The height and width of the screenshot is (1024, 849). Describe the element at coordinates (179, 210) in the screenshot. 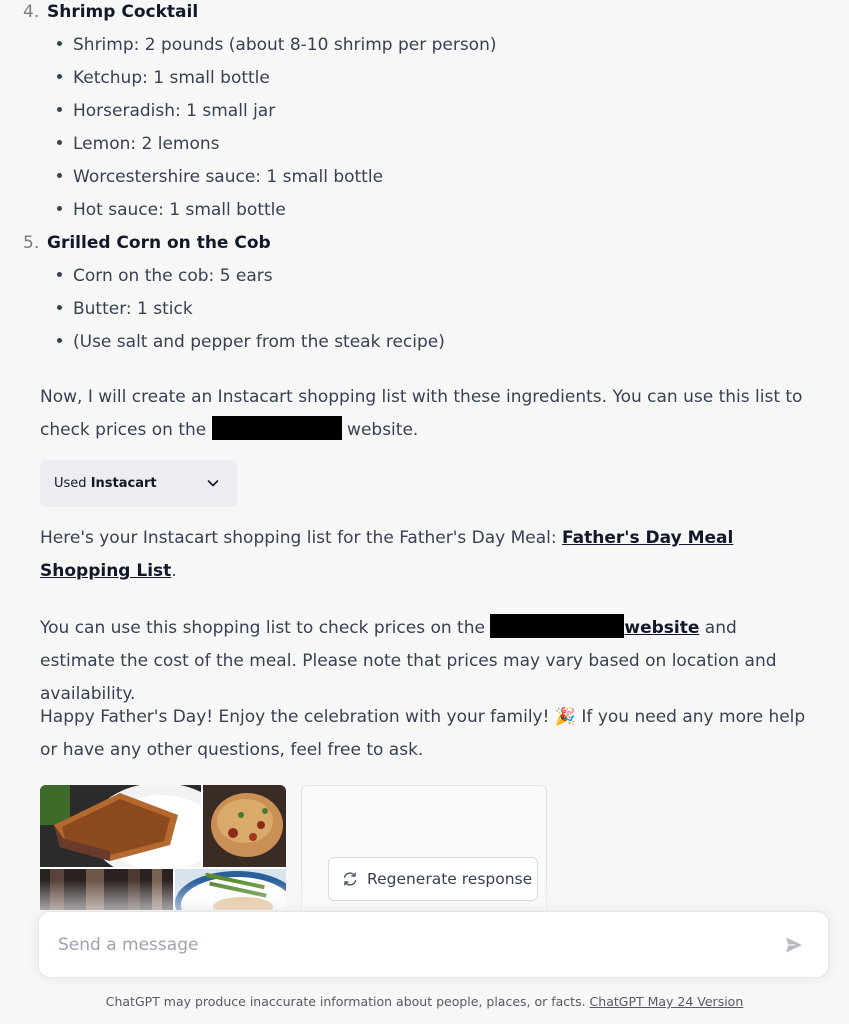

I see `bullet-text: Hot sauce: 1 small bottle` at that location.